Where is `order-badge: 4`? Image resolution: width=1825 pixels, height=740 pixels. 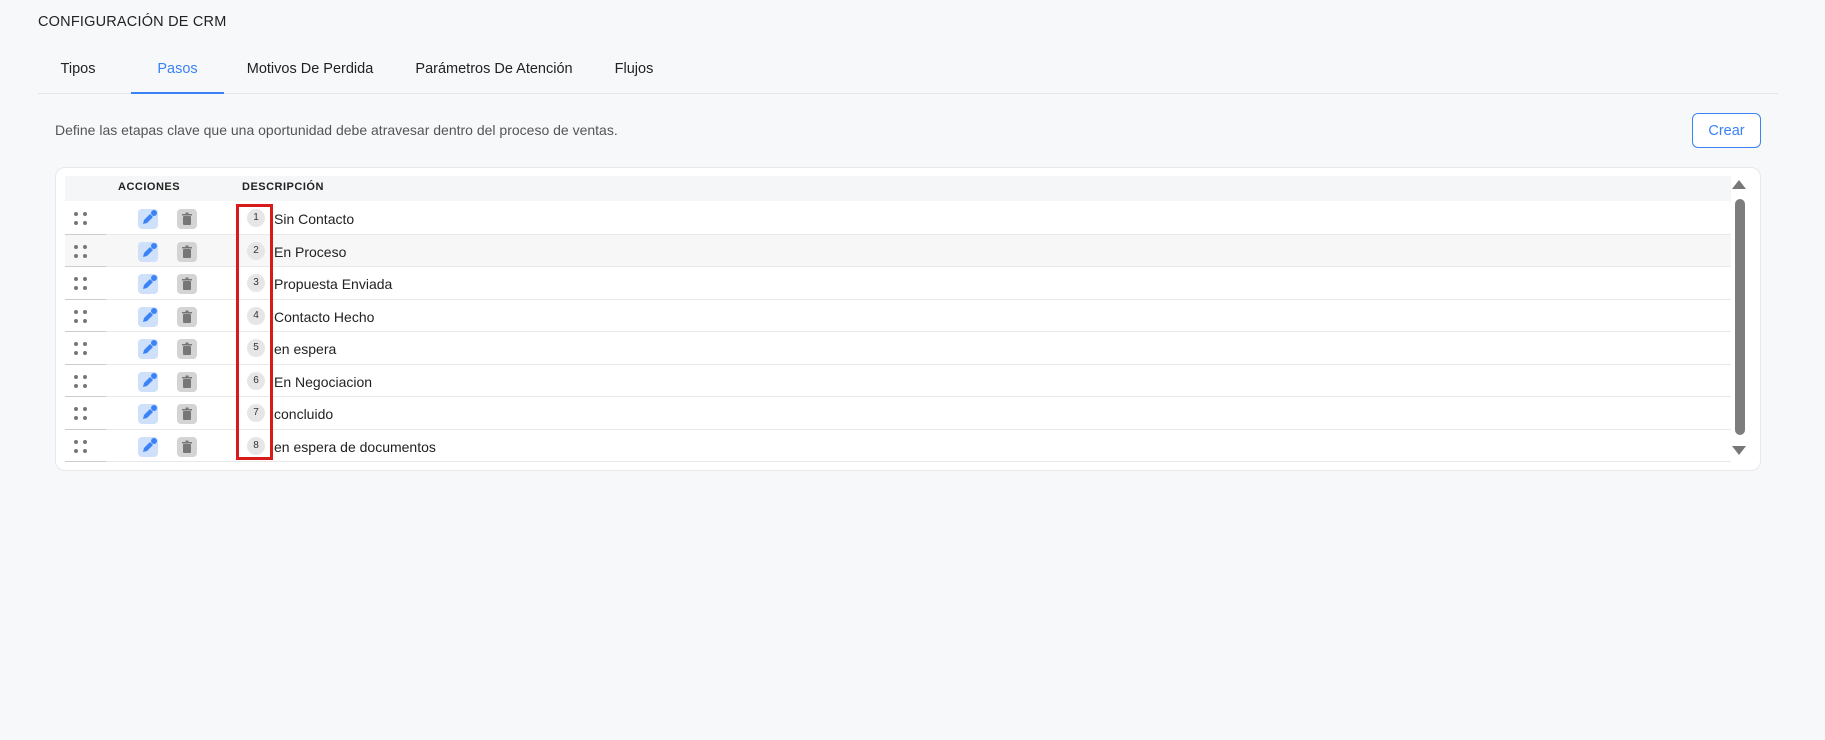
order-badge: 4 is located at coordinates (256, 315).